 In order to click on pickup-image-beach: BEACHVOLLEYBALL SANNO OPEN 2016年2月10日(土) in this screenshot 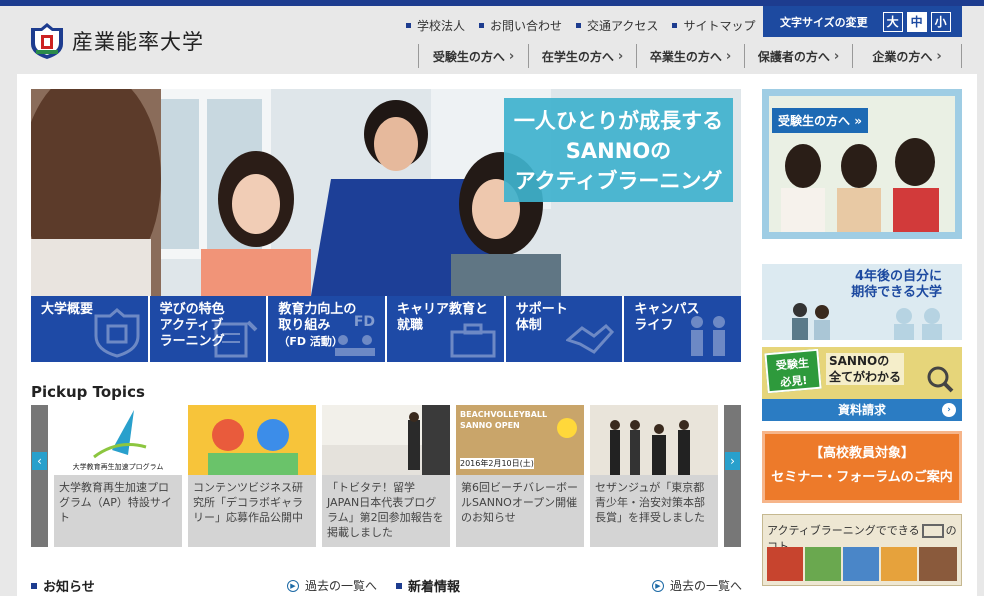, I will do `click(520, 440)`.